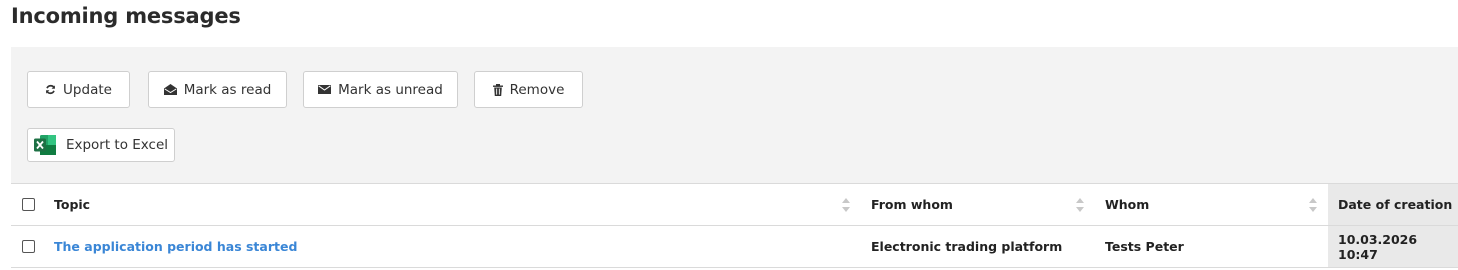  Describe the element at coordinates (175, 246) in the screenshot. I see `message-topic-link: The application period has started` at that location.